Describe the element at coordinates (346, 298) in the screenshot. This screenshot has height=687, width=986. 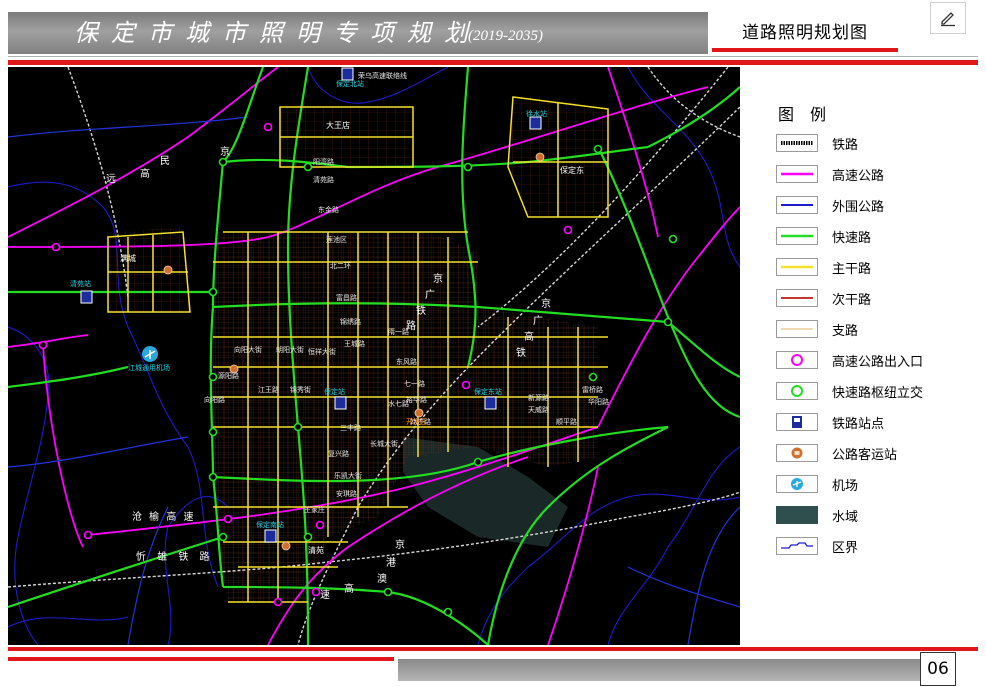
I see `map-label-fuchang: 富昌路` at that location.